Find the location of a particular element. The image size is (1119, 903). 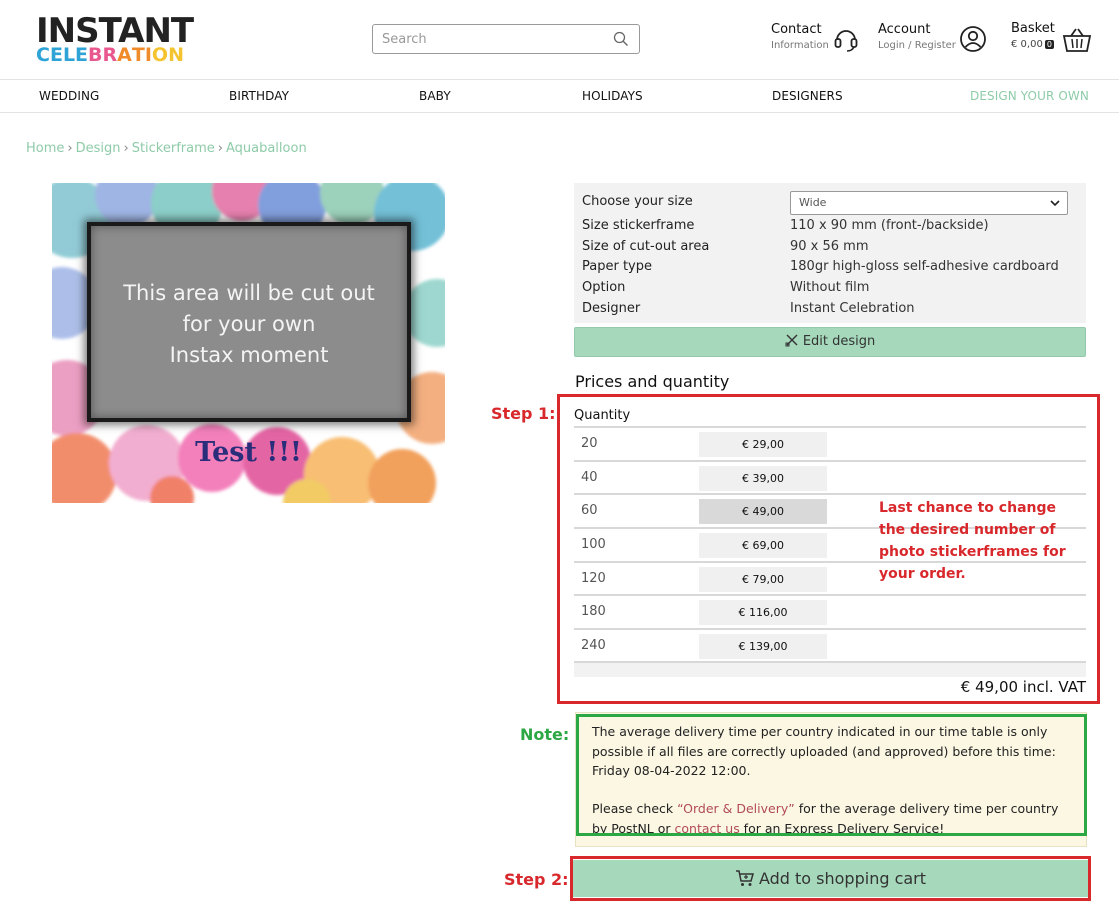

prices-section-title: Prices and quantity is located at coordinates (652, 381).